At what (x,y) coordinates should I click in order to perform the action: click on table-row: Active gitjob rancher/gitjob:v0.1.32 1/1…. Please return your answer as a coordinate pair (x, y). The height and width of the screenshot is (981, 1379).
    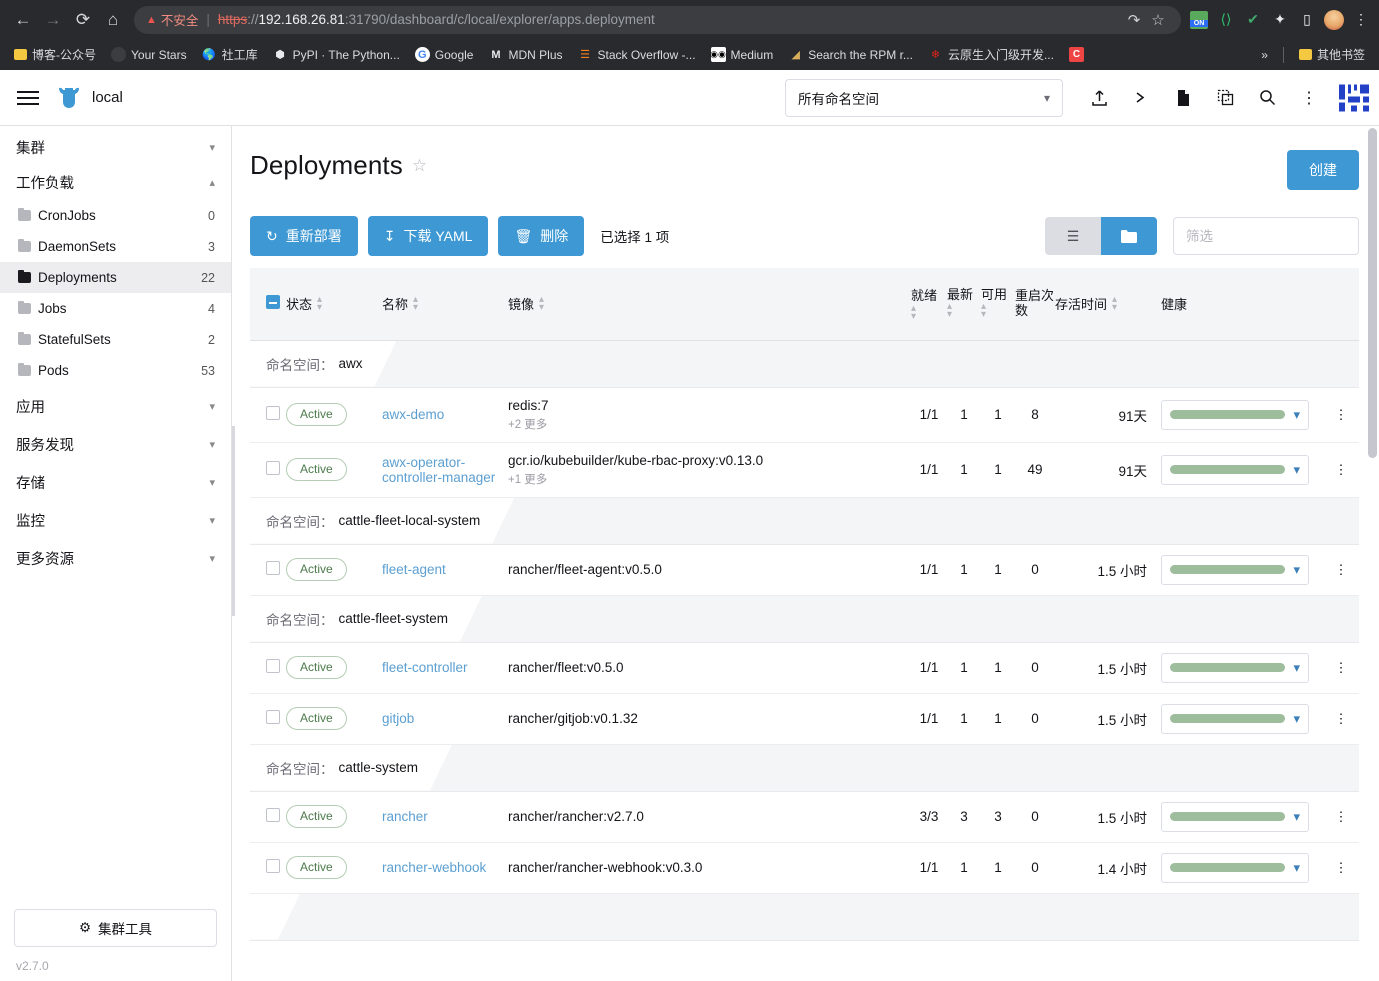
    Looking at the image, I should click on (804, 719).